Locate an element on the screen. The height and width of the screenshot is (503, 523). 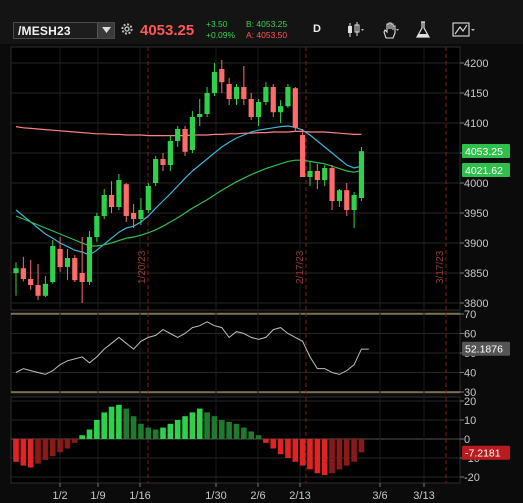
candles-icon is located at coordinates (355, 30).